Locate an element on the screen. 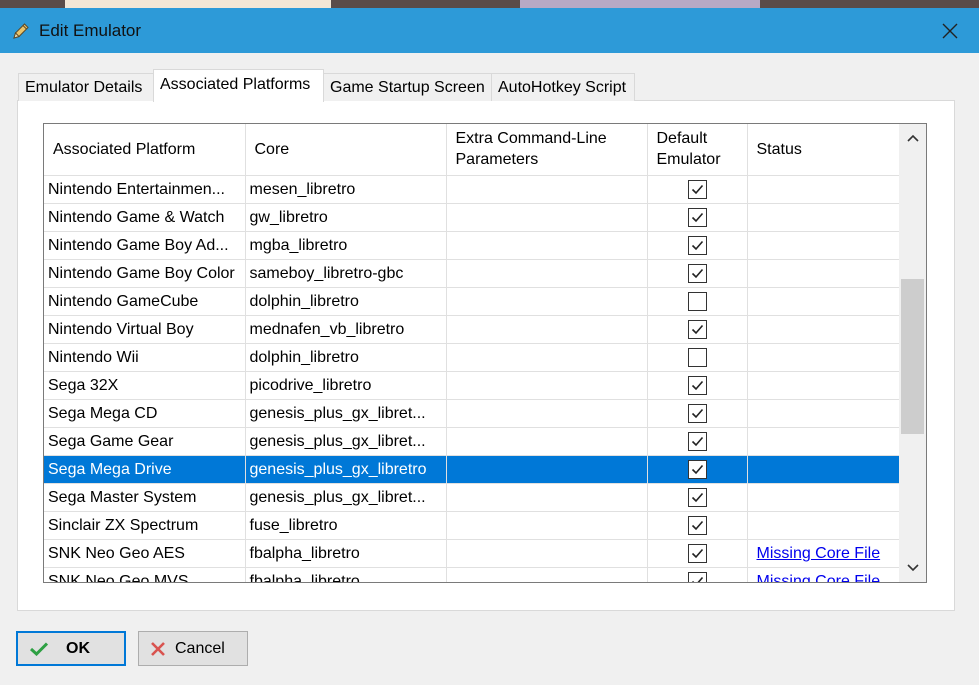 Image resolution: width=979 pixels, height=685 pixels. cell-default-emulator is located at coordinates (697, 245).